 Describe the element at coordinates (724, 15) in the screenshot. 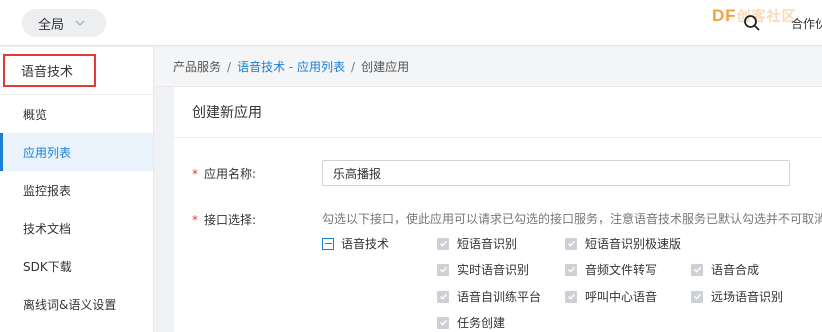

I see `logo-main-text: DF` at that location.